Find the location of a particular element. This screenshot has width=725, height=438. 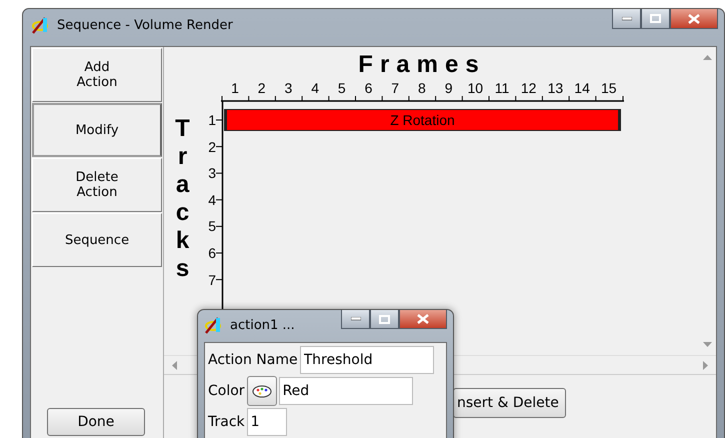

window-title: Sequence - Volume Render is located at coordinates (145, 25).